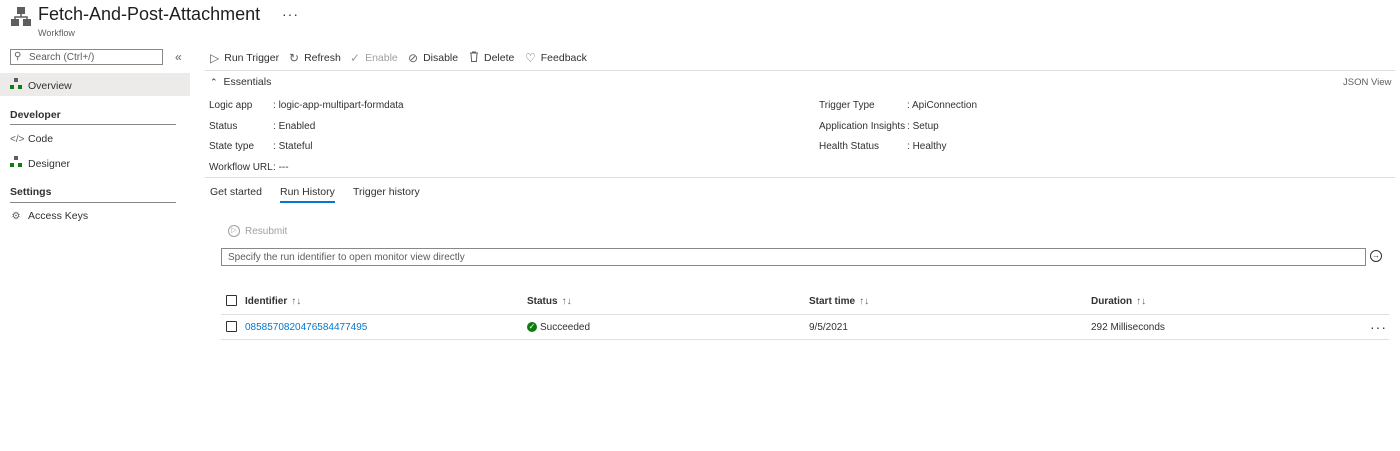 The height and width of the screenshot is (451, 1400). I want to click on status-value: Enabled, so click(297, 126).